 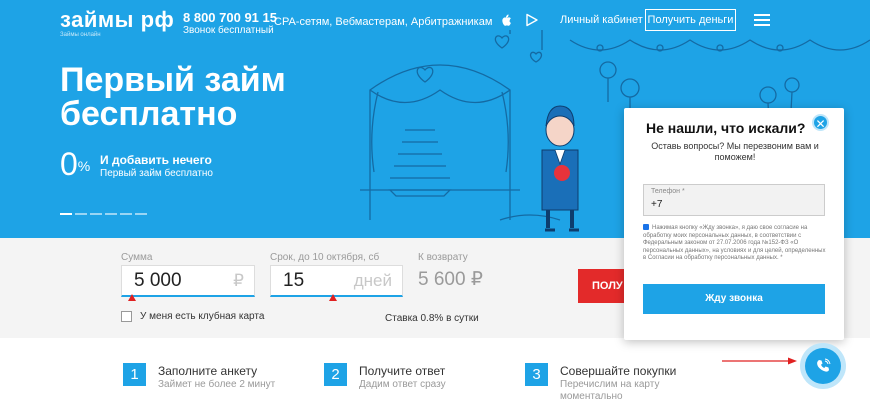 What do you see at coordinates (217, 384) in the screenshot?
I see `step-1-subtitle: Займет не более 2 минут` at bounding box center [217, 384].